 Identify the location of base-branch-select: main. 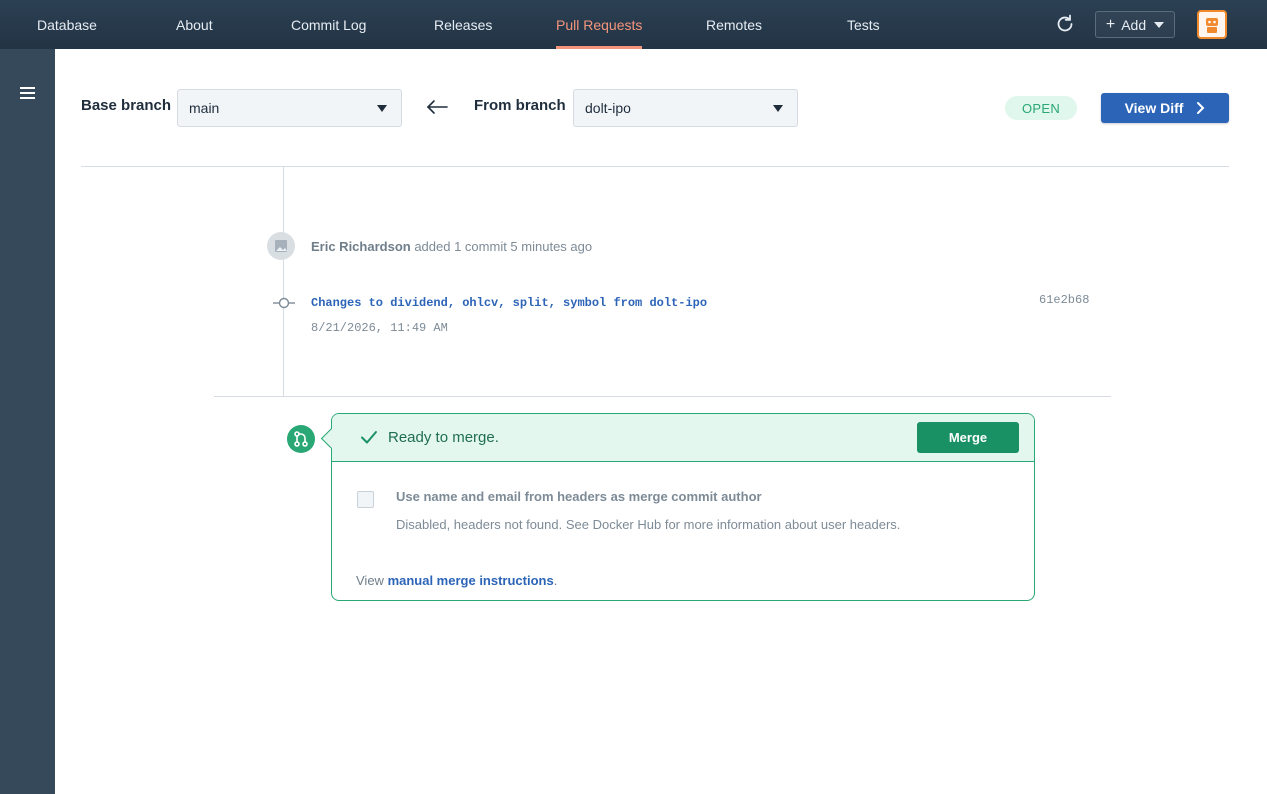
(289, 108).